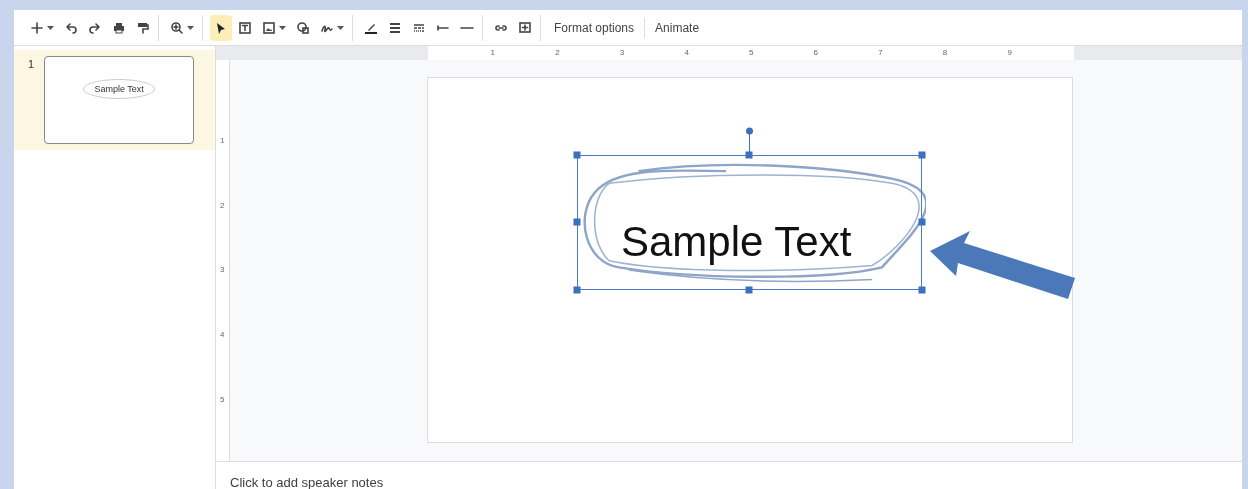 The width and height of the screenshot is (1248, 489). I want to click on comment-plus-icon, so click(525, 27).